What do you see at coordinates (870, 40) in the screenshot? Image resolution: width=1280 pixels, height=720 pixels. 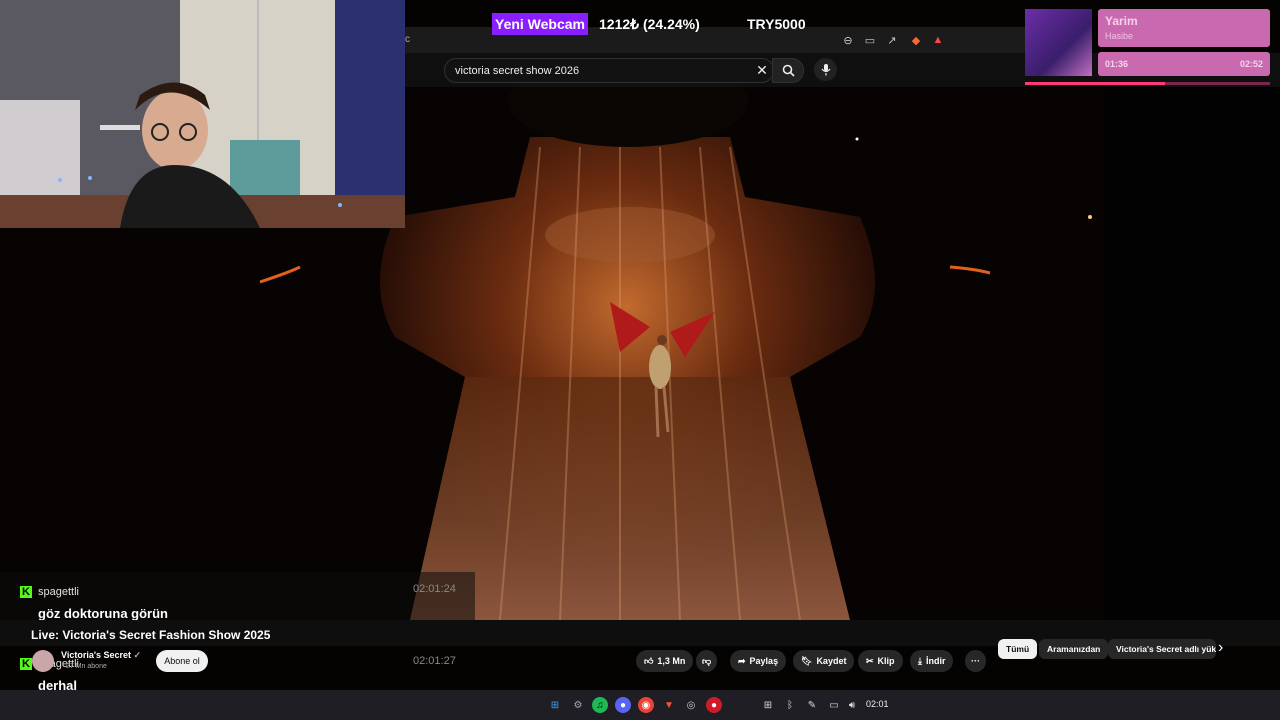 I see `cast-icon: ▭` at bounding box center [870, 40].